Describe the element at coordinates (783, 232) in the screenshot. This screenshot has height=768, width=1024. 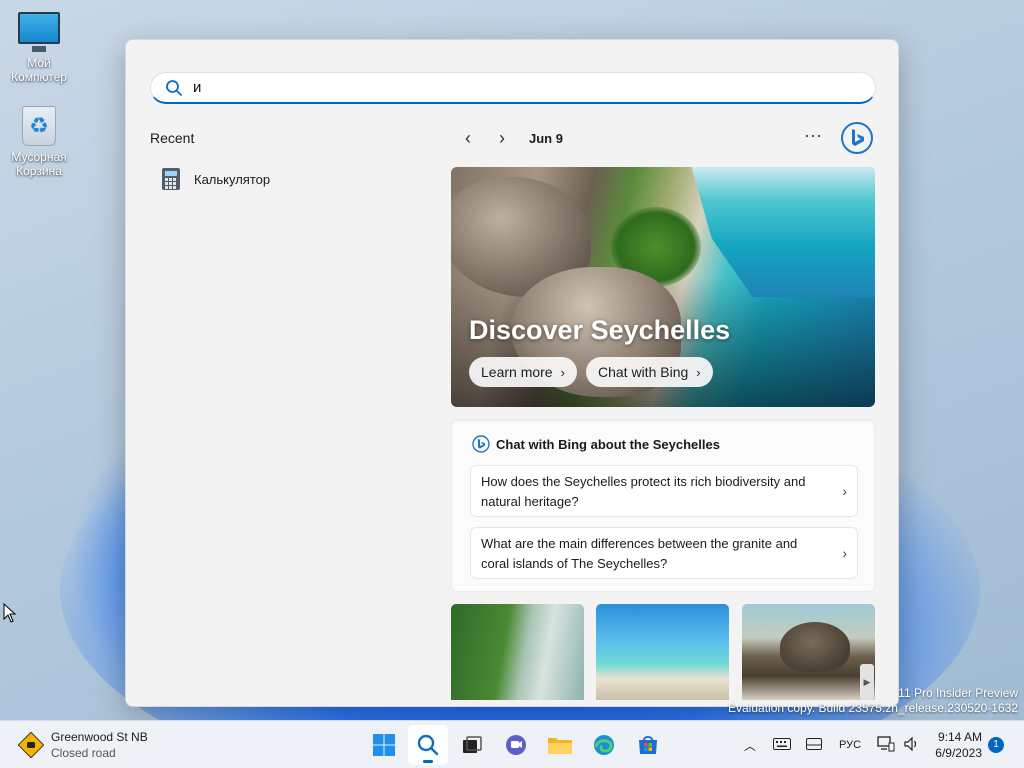
I see `hero-image-sea` at that location.